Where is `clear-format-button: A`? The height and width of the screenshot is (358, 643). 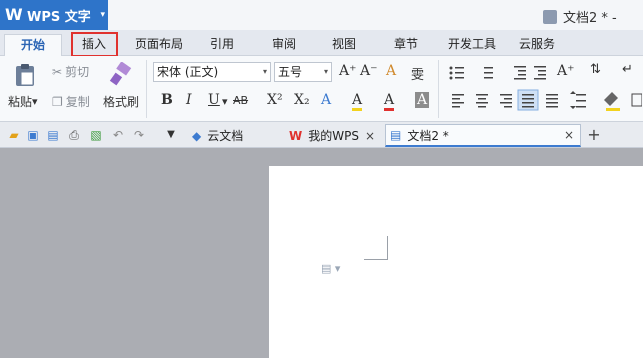
clear-format-button: A is located at coordinates (391, 71).